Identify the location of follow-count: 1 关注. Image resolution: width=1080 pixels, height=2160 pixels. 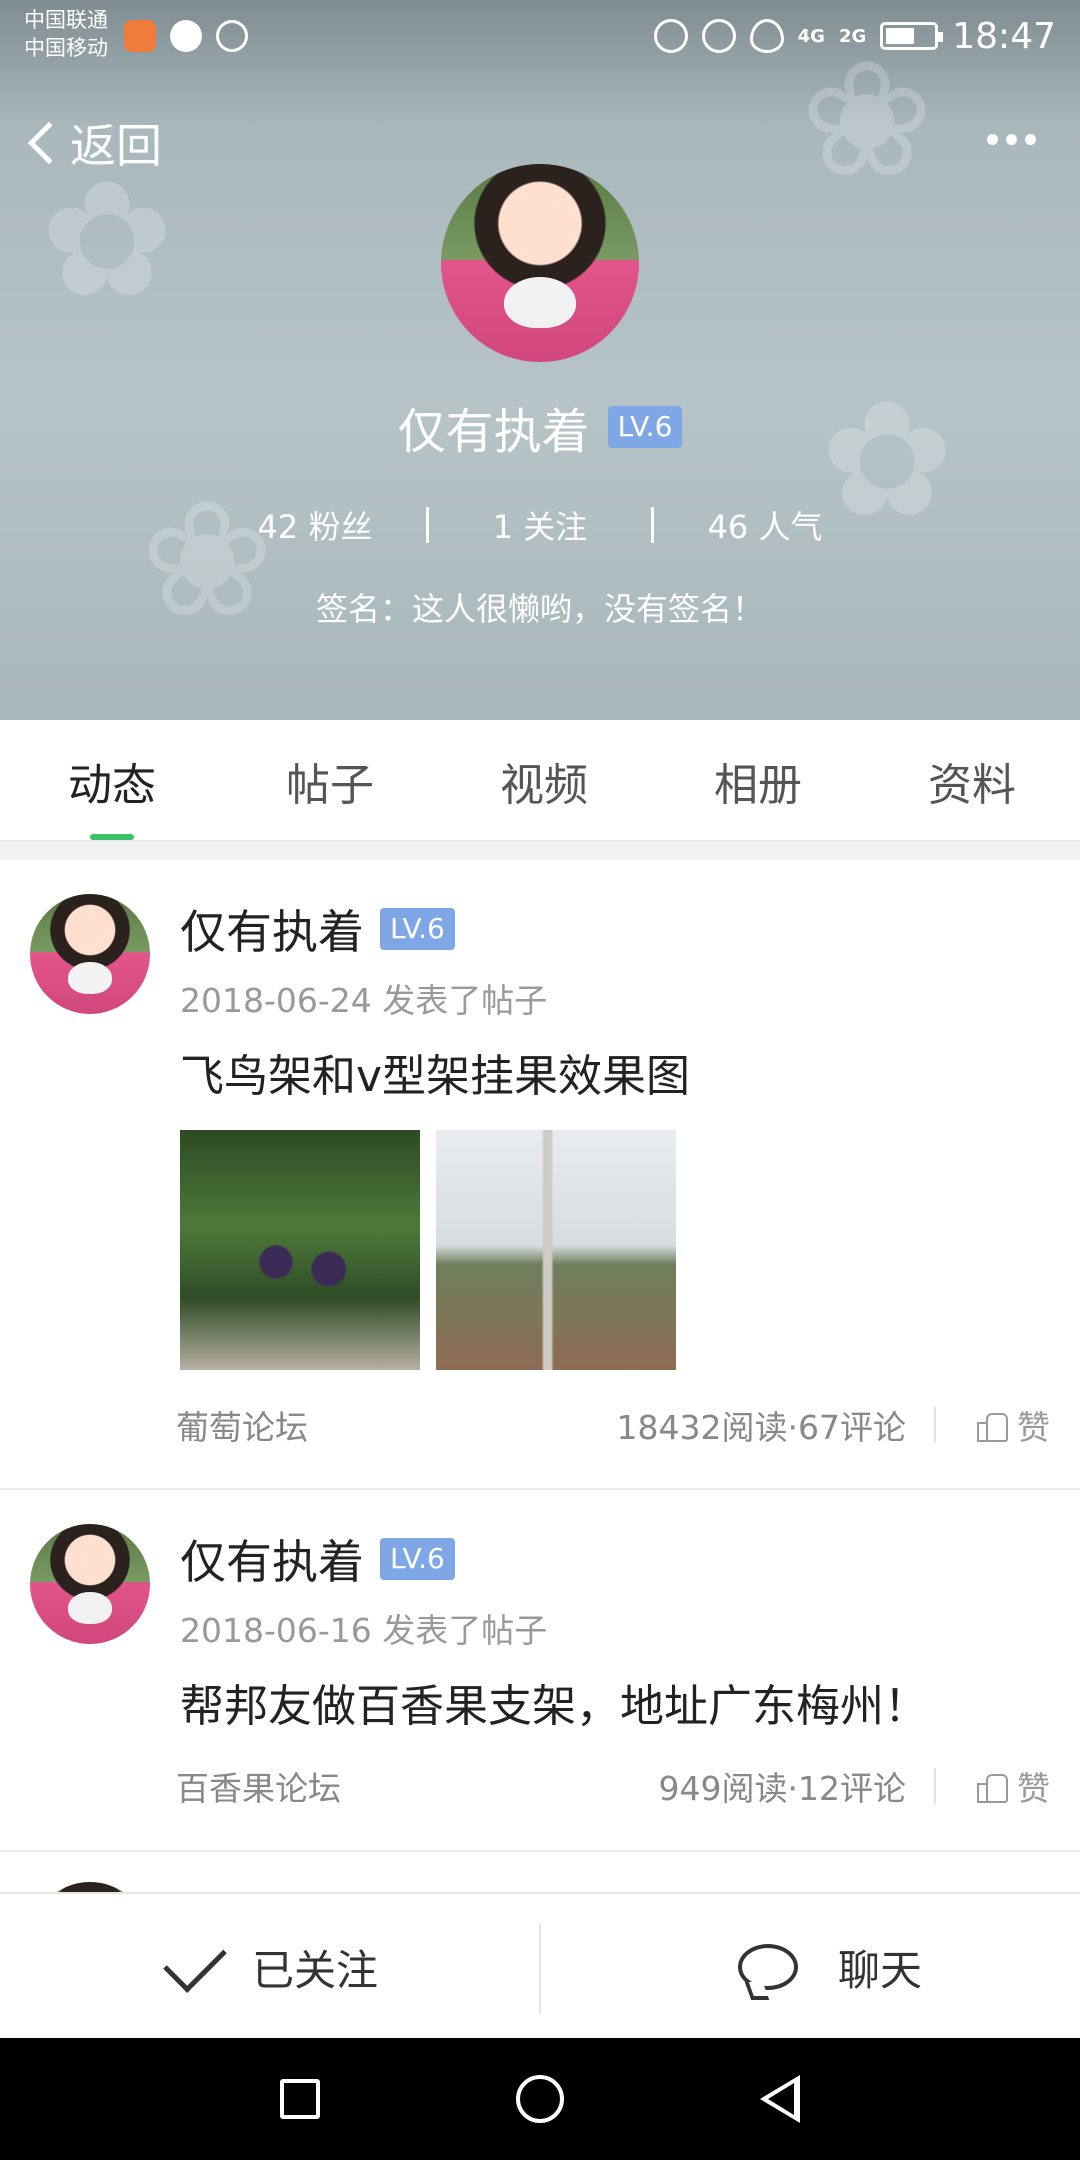
(540, 525).